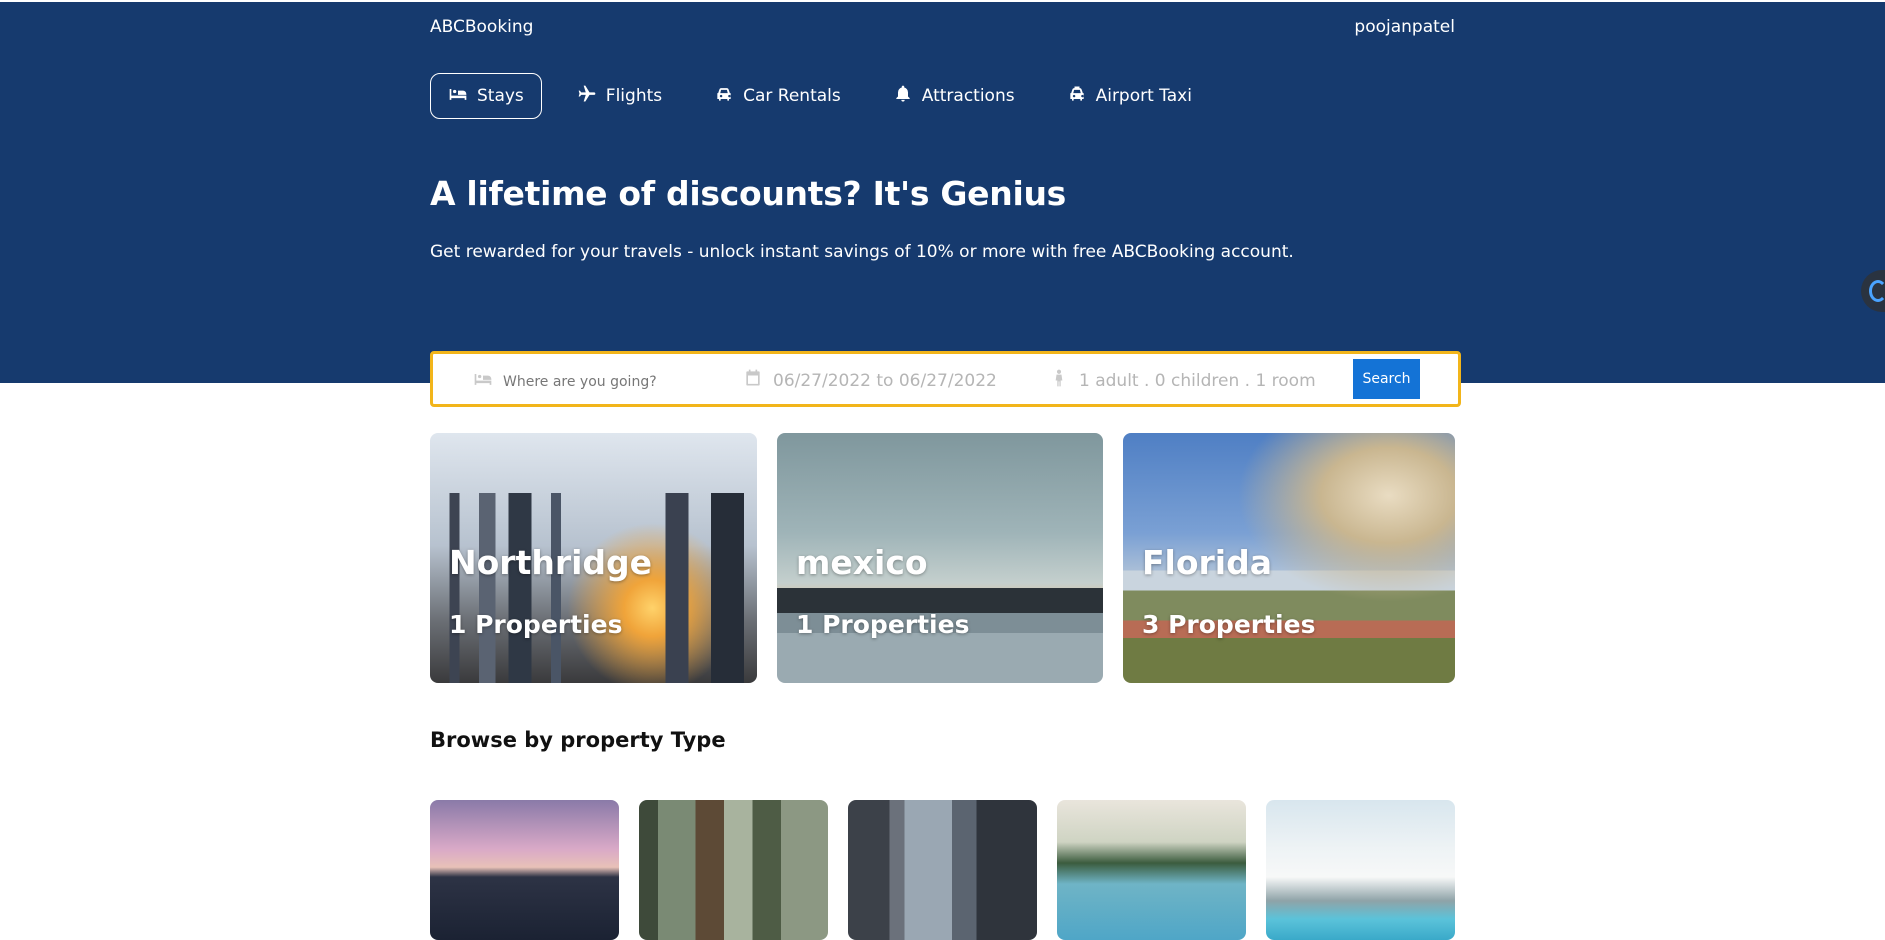  I want to click on nav-item-label: Flights, so click(634, 96).